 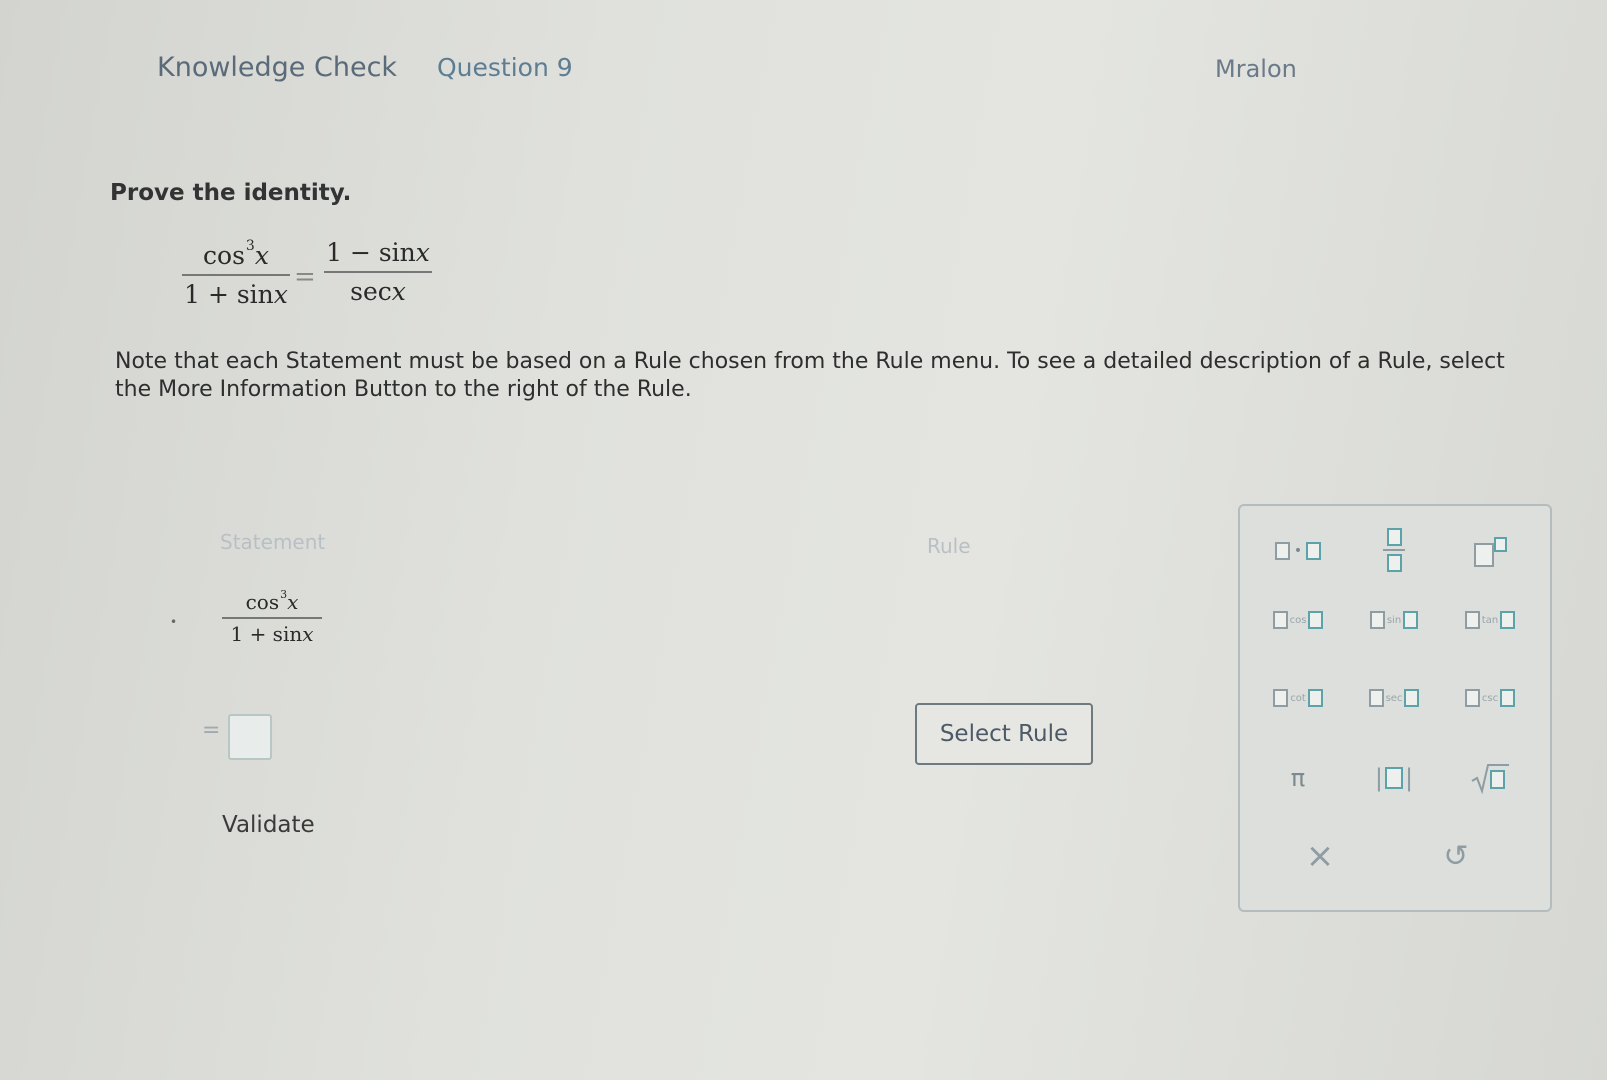 I want to click on statement-answer-input, so click(x=250, y=737).